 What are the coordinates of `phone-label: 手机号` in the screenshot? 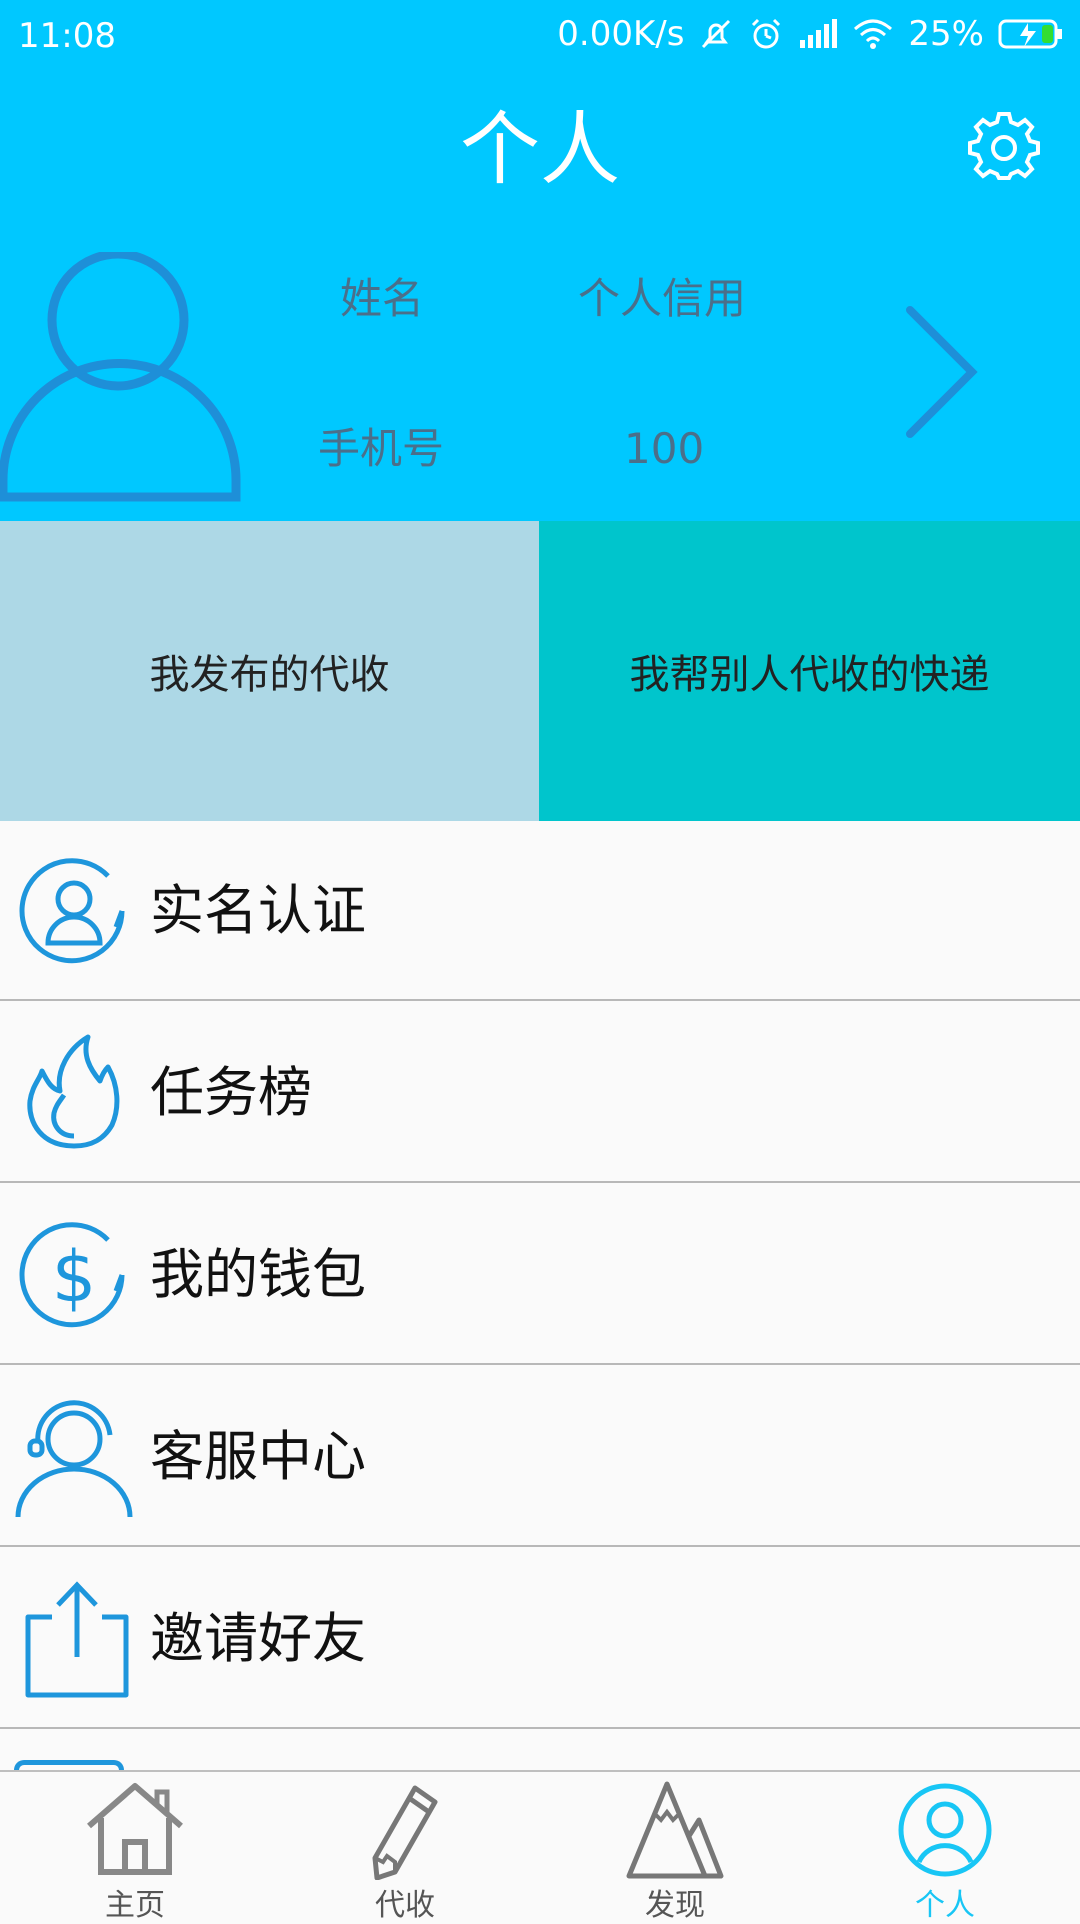 It's located at (381, 448).